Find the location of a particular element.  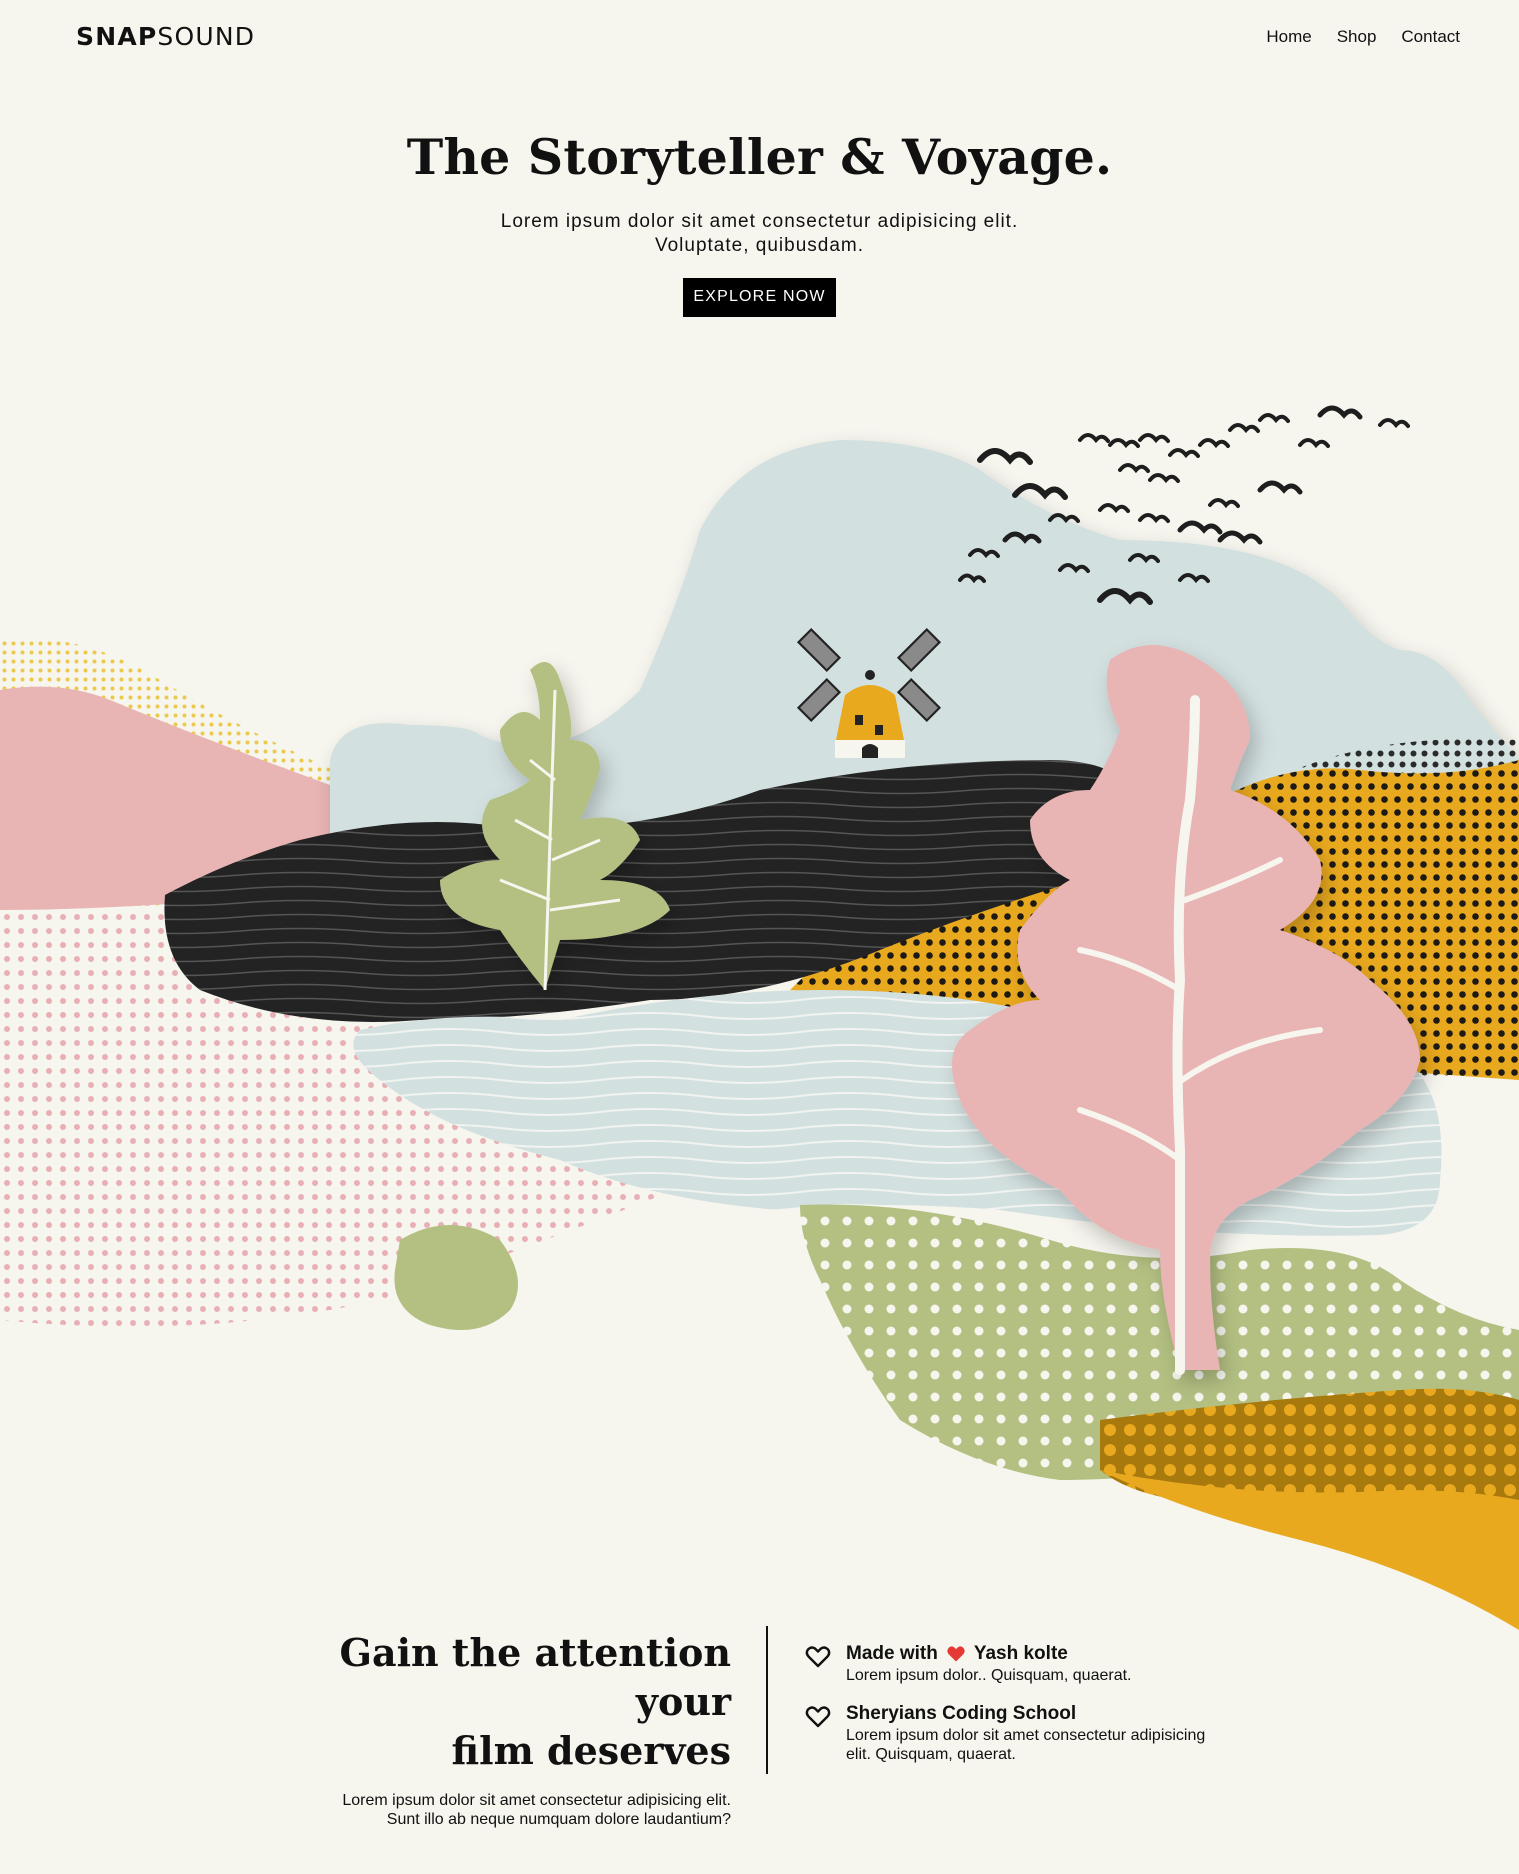

nav-menu: Home Shop Contact is located at coordinates (1363, 37).